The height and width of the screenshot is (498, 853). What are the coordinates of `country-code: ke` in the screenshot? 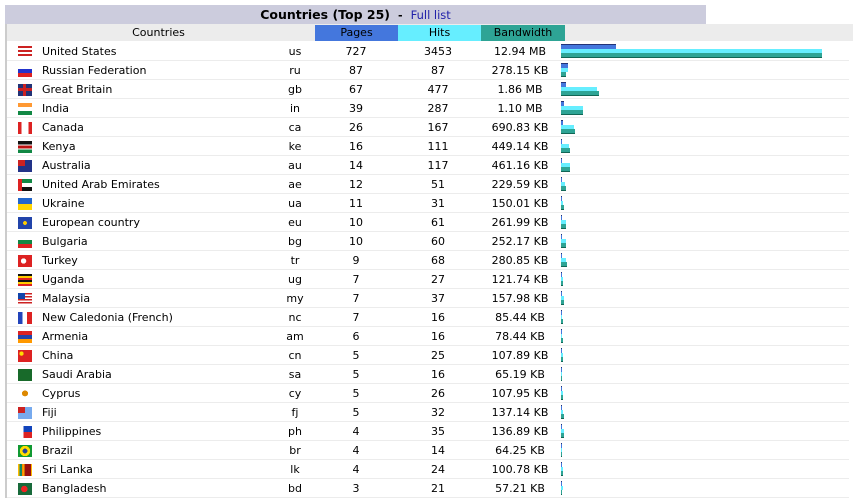 It's located at (295, 146).